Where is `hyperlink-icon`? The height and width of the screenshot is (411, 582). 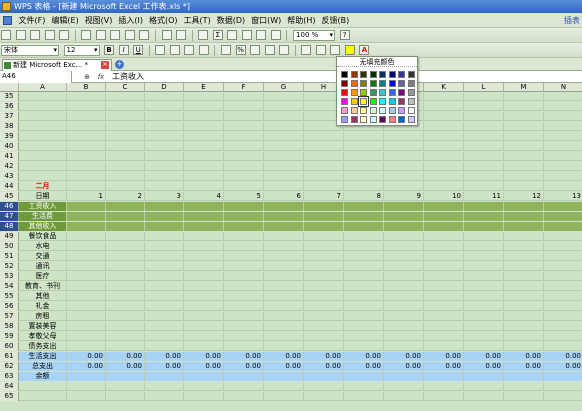 hyperlink-icon is located at coordinates (203, 35).